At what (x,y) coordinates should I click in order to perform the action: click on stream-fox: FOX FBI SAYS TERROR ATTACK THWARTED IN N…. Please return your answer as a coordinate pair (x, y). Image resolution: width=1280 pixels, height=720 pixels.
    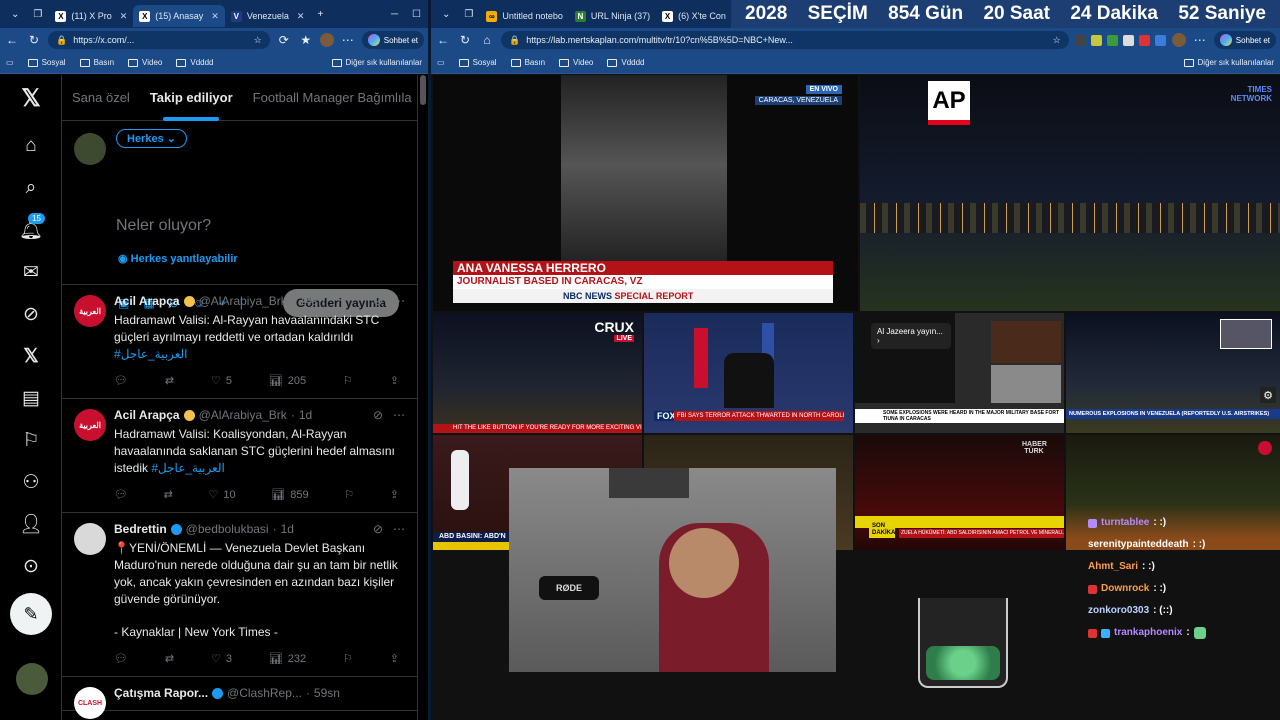
    Looking at the image, I should click on (748, 373).